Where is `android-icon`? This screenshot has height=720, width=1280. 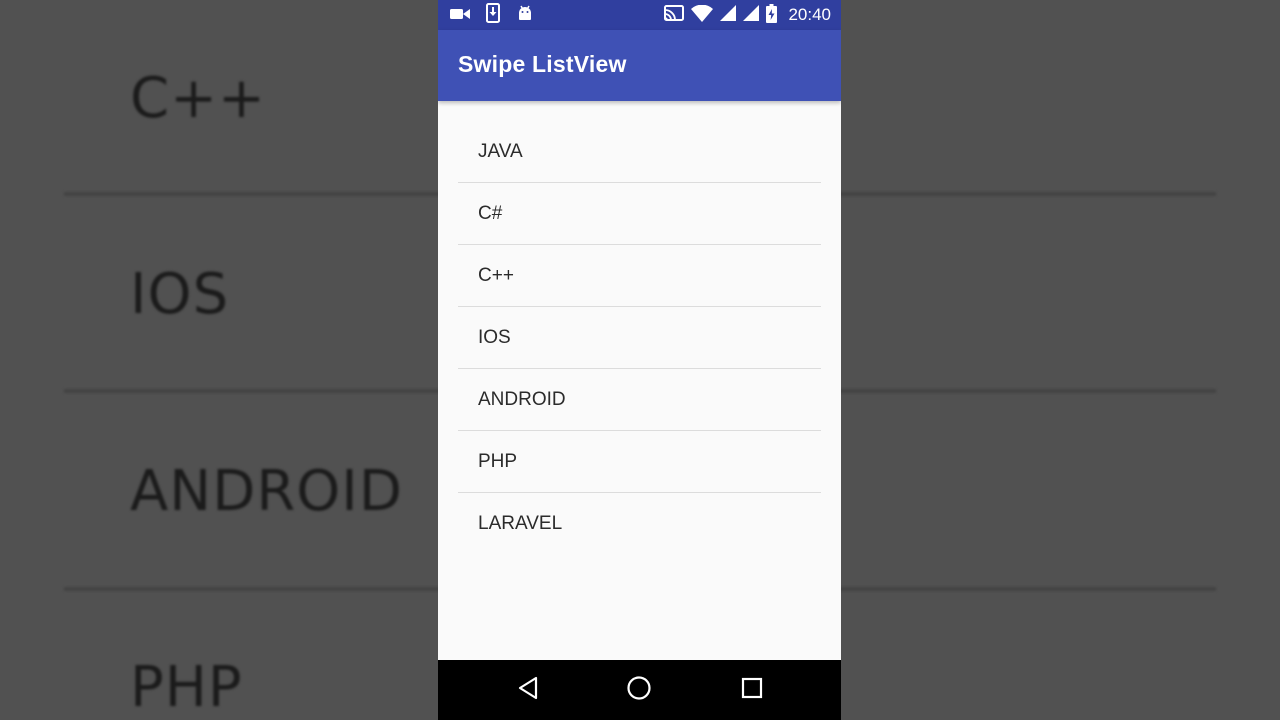
android-icon is located at coordinates (525, 15).